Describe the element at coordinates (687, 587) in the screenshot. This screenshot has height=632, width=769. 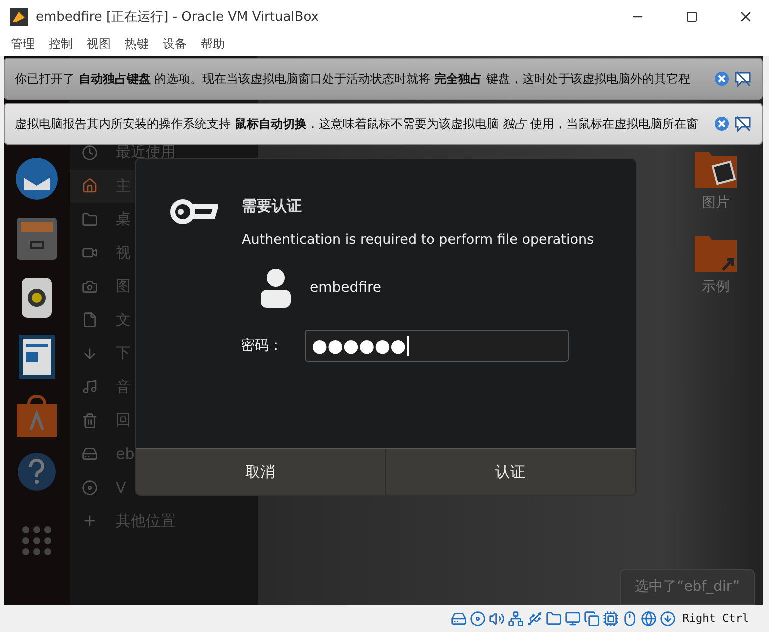
I see `selection-toast: 选中了“ebf_dir”` at that location.